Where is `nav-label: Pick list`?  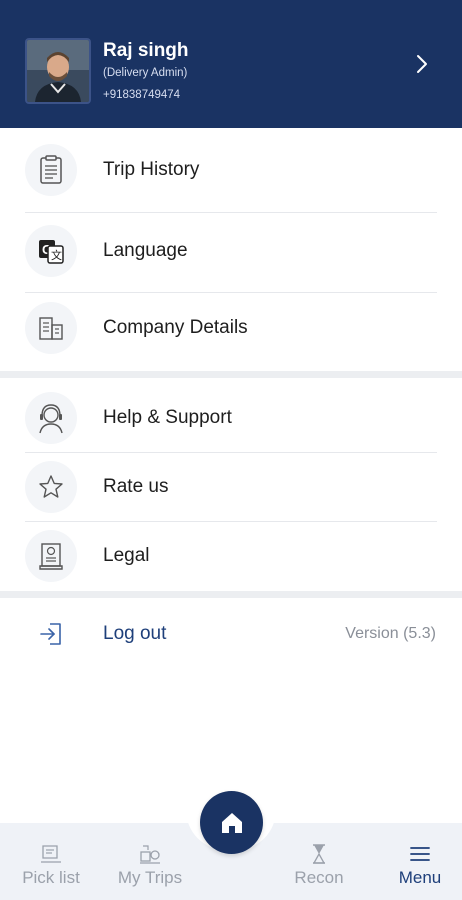
nav-label: Pick list is located at coordinates (51, 877).